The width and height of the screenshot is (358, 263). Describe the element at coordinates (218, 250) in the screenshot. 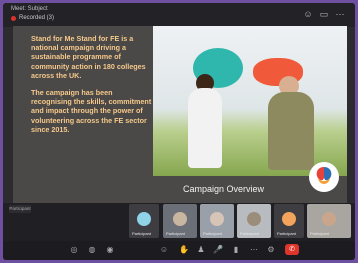

I see `microphone-icon: 🎤` at that location.